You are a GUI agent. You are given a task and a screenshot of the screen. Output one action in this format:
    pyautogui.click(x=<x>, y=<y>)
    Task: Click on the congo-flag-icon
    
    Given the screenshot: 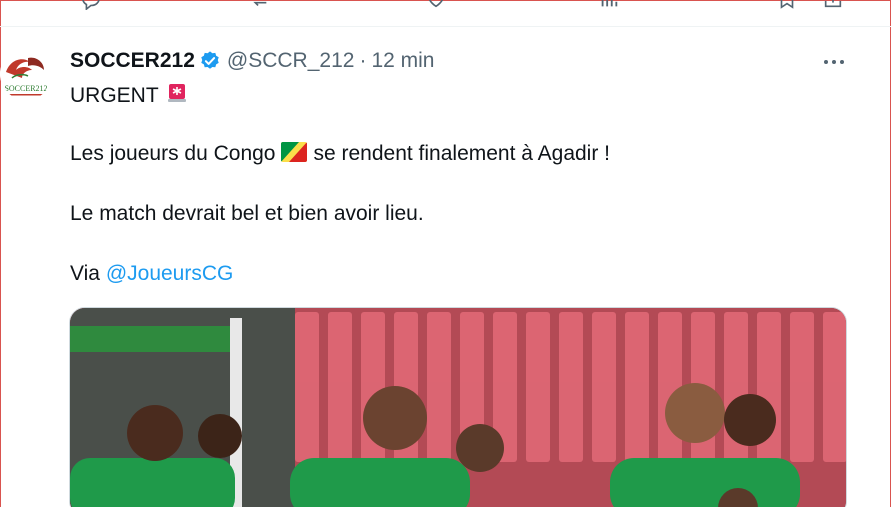 What is the action you would take?
    pyautogui.click(x=294, y=152)
    